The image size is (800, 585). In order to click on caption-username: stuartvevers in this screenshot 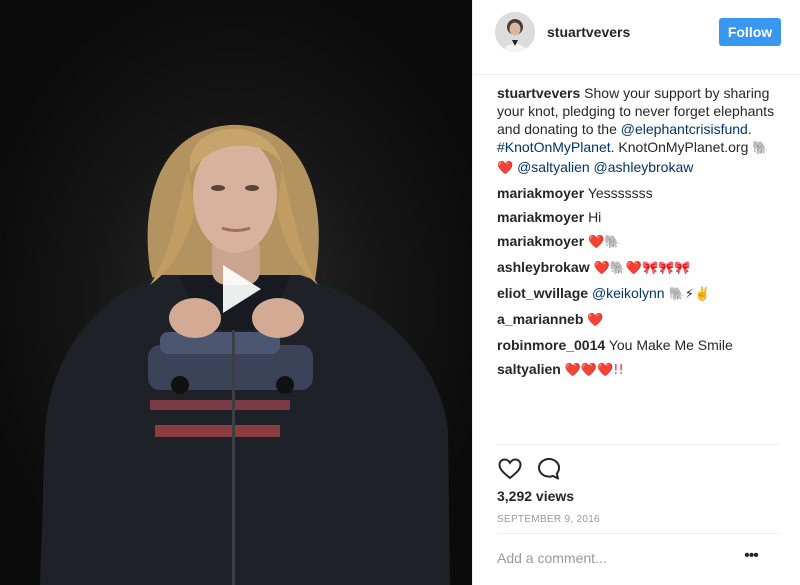, I will do `click(538, 93)`.